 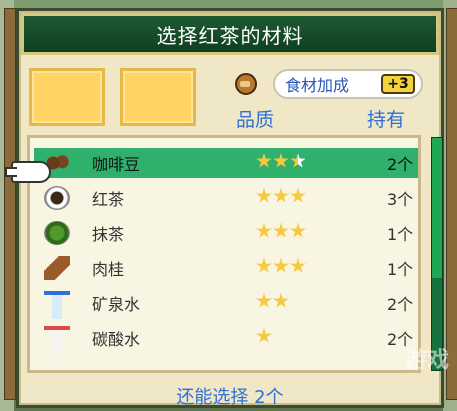 What do you see at coordinates (226, 303) in the screenshot?
I see `ingredient-row: 矿泉水 2个` at bounding box center [226, 303].